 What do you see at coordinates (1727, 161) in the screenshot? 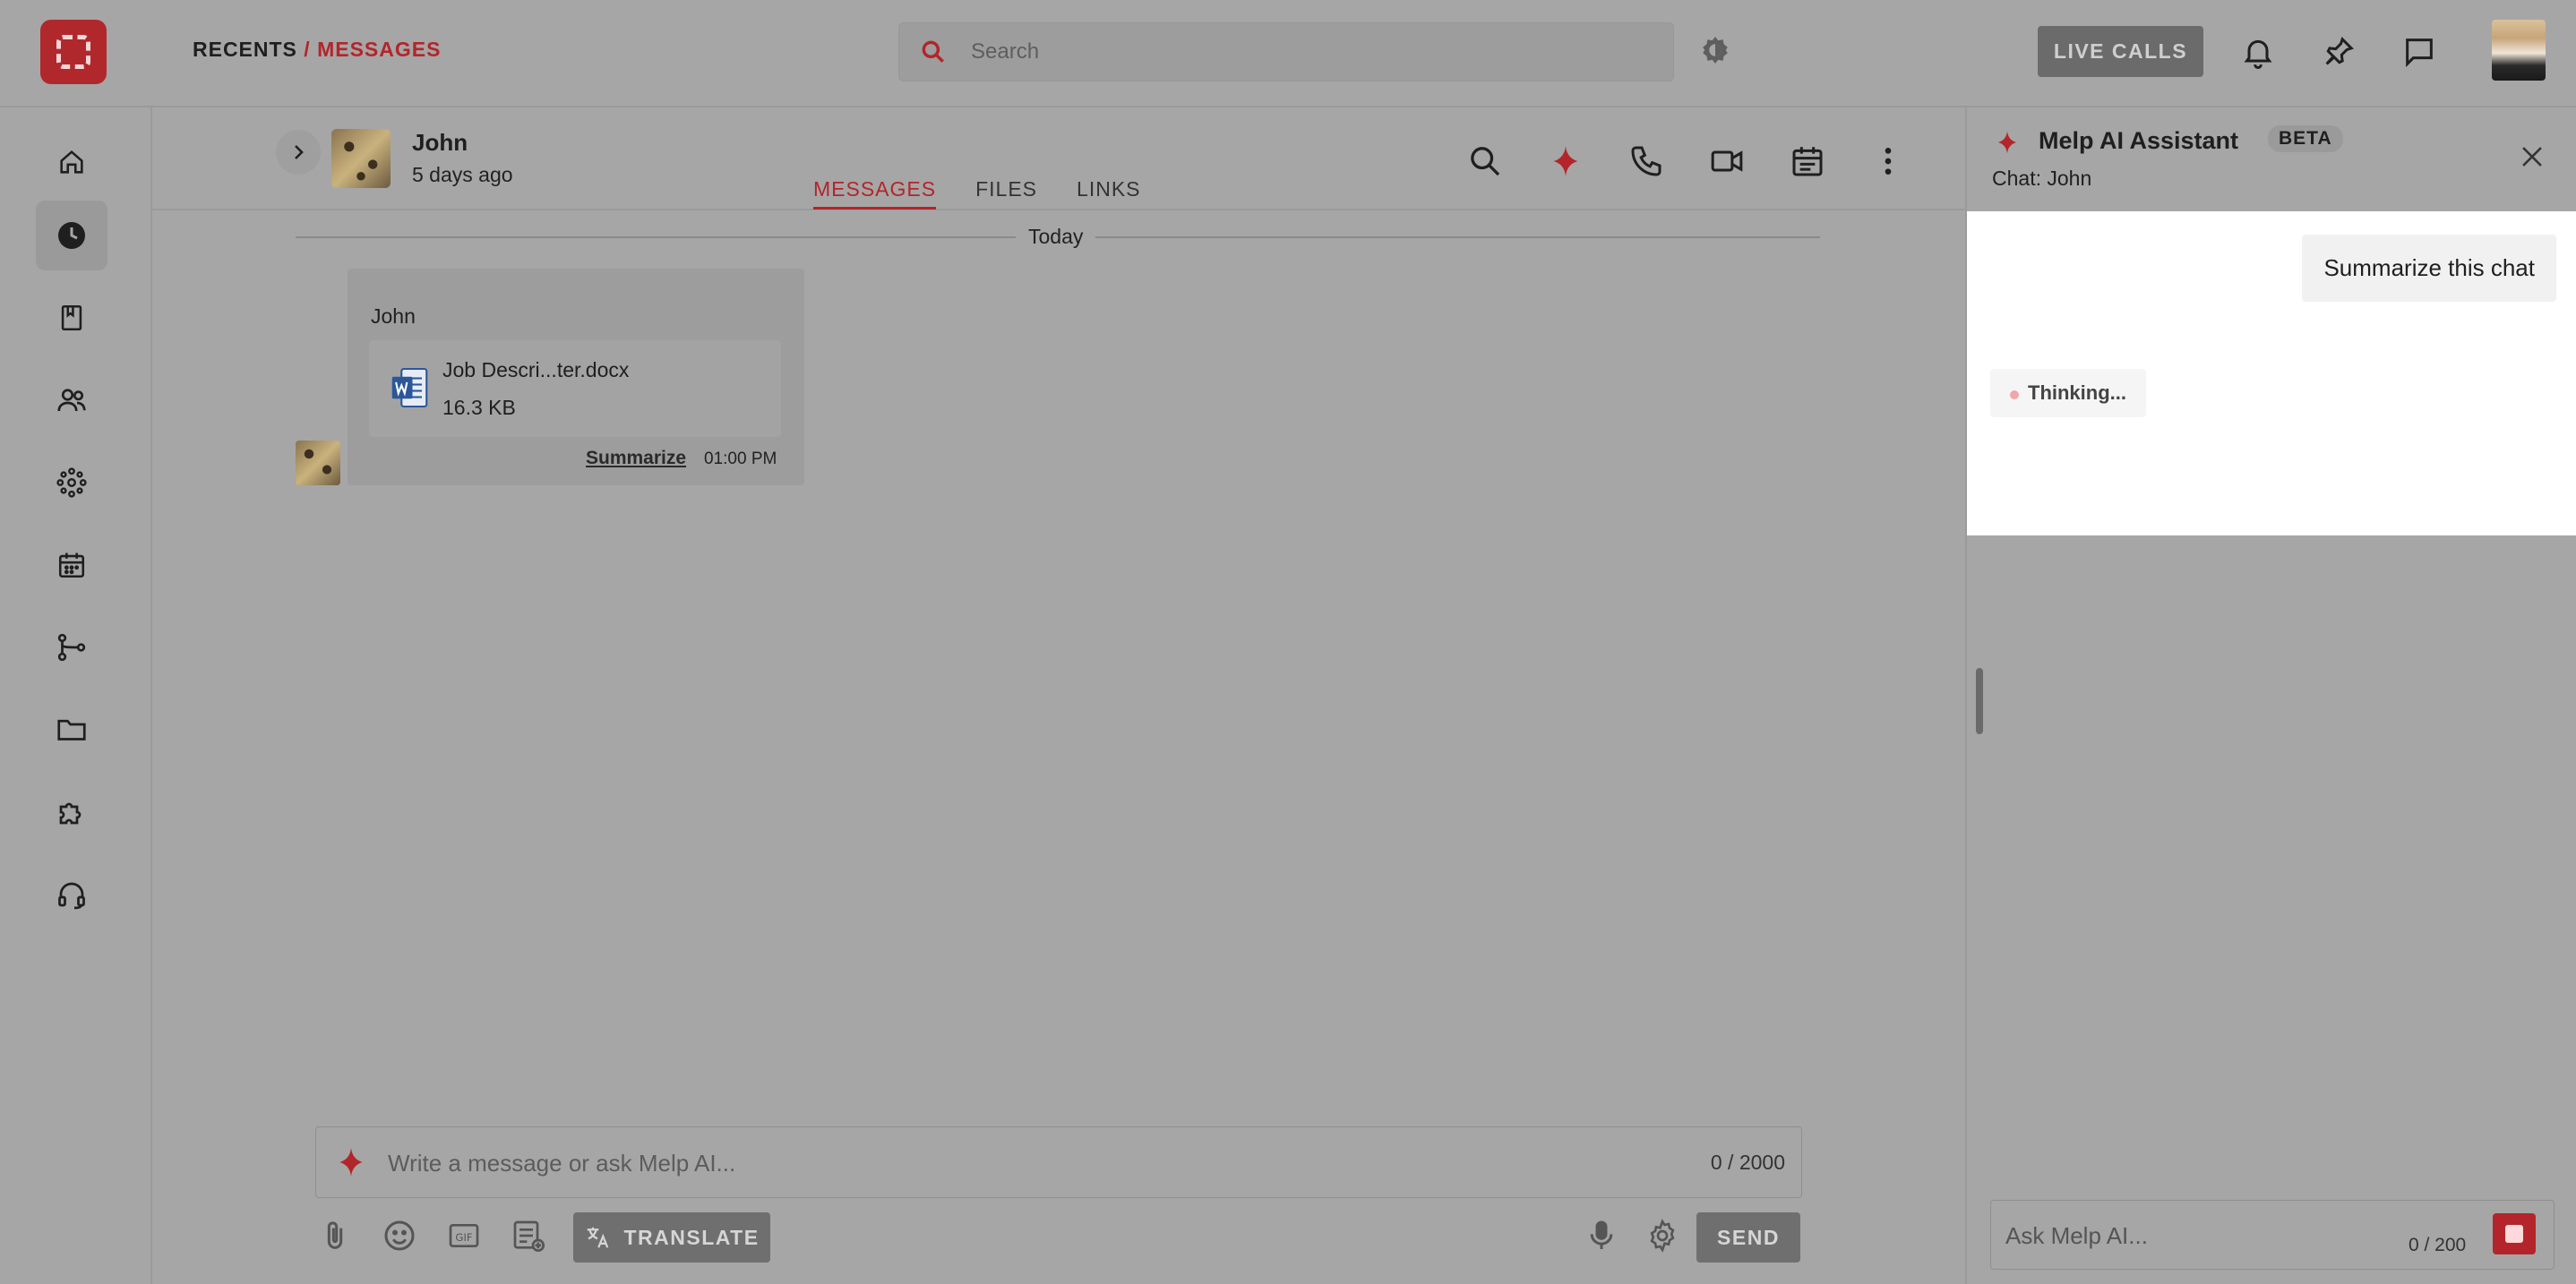
I see `video-call-icon` at bounding box center [1727, 161].